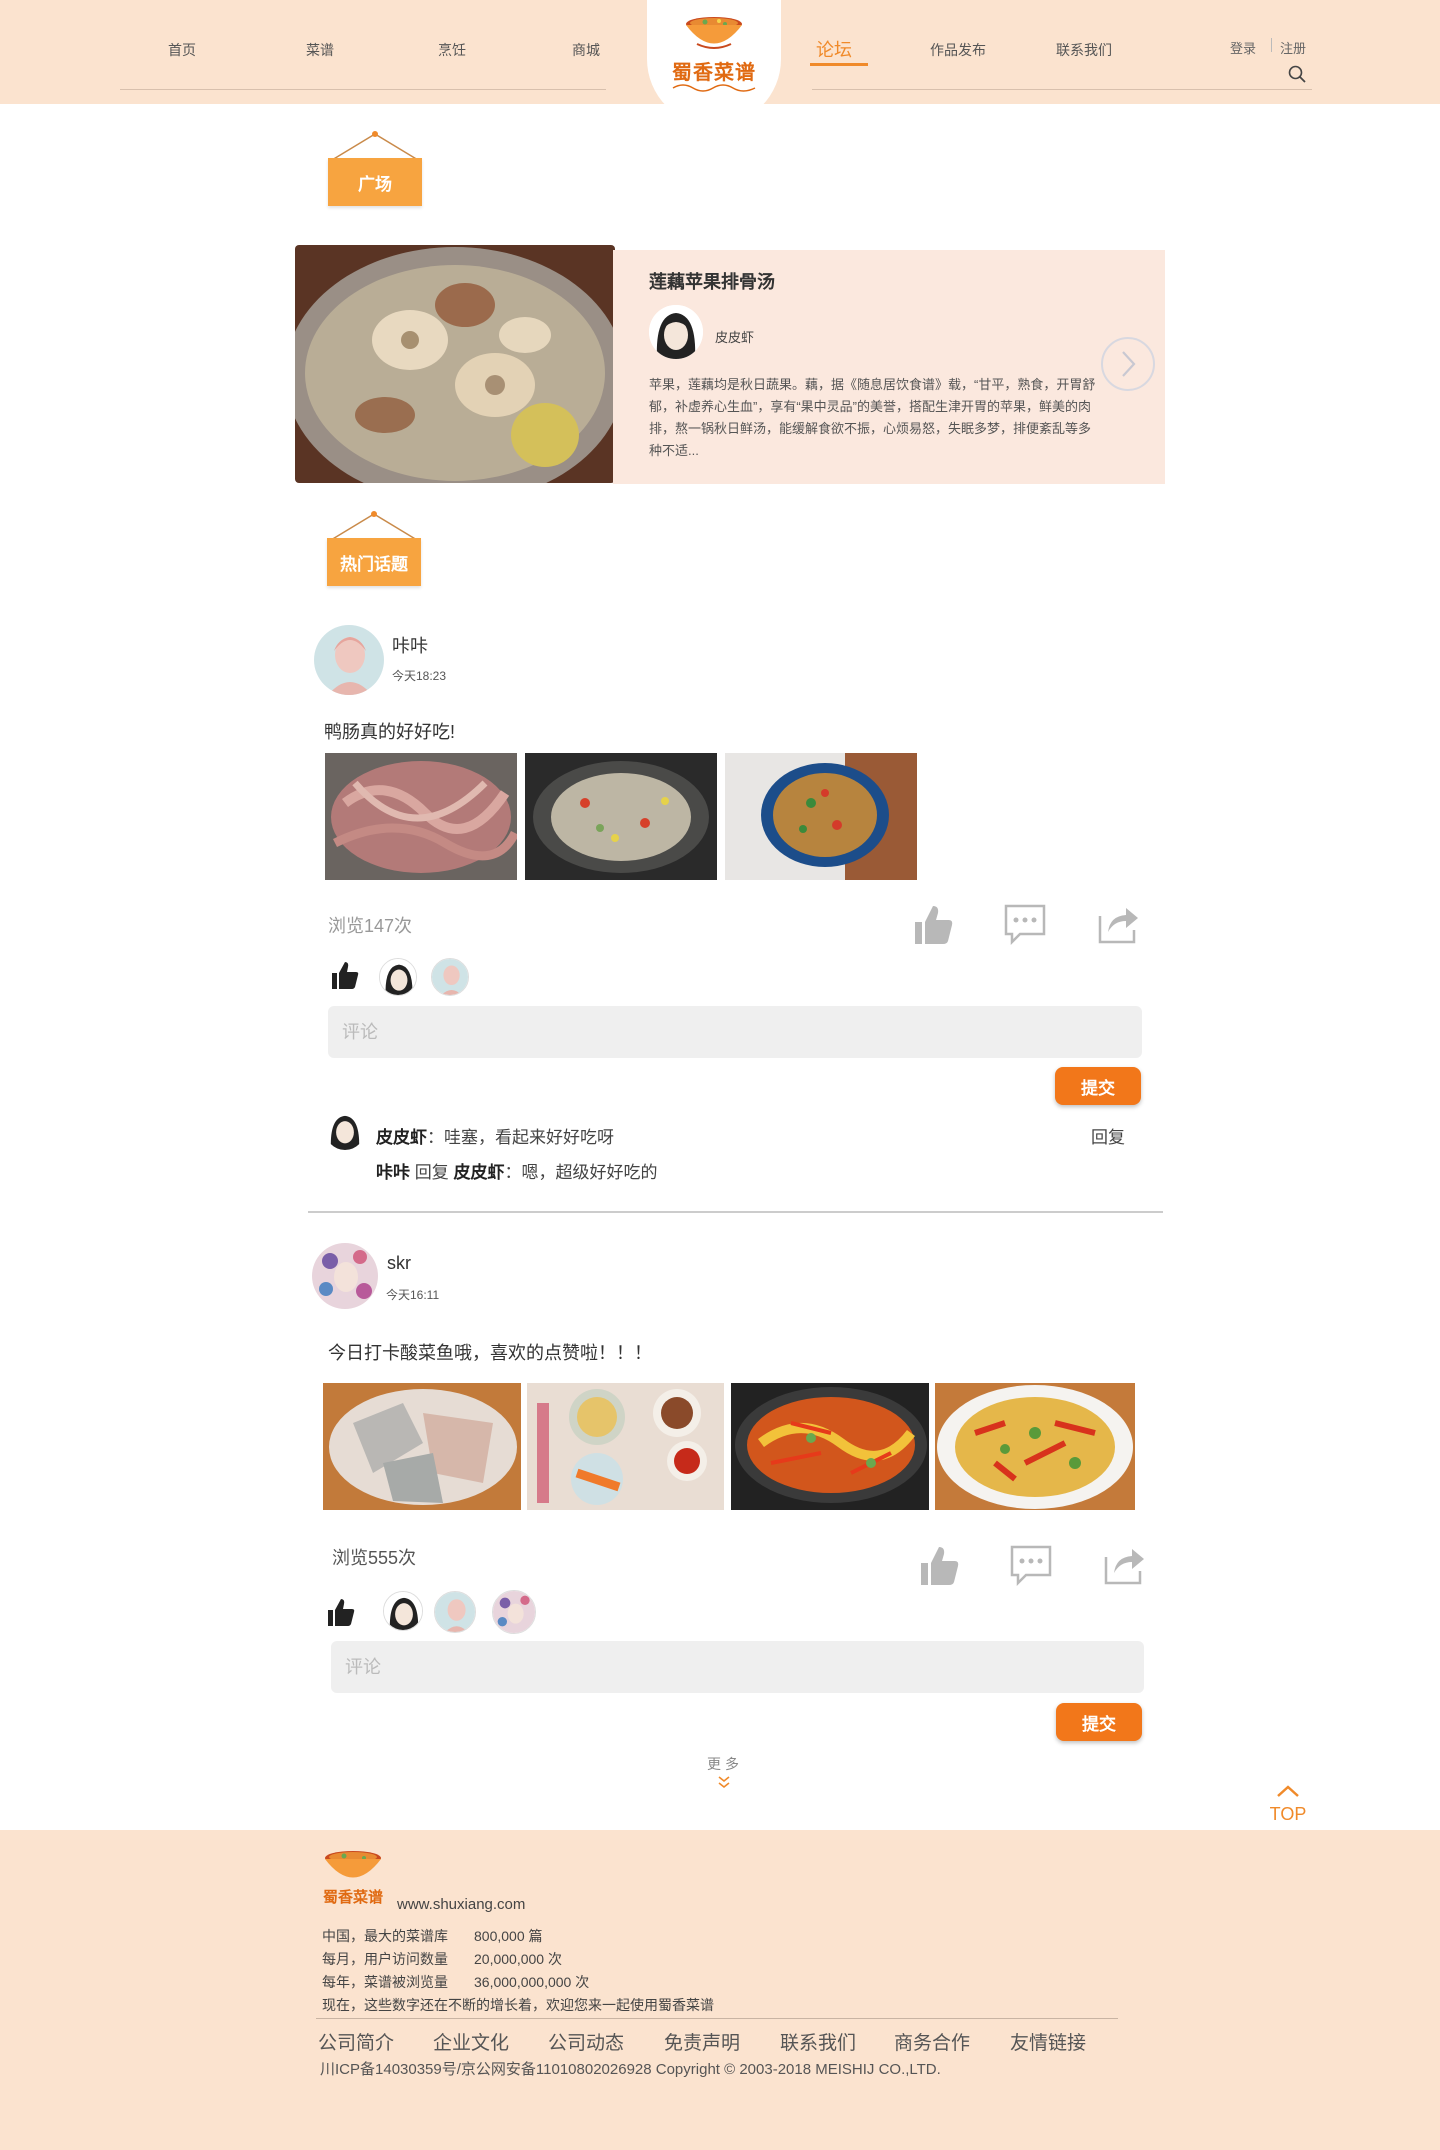 This screenshot has width=1440, height=2150. What do you see at coordinates (385, 1959) in the screenshot?
I see `stat-label: 每月，用户访问数量` at bounding box center [385, 1959].